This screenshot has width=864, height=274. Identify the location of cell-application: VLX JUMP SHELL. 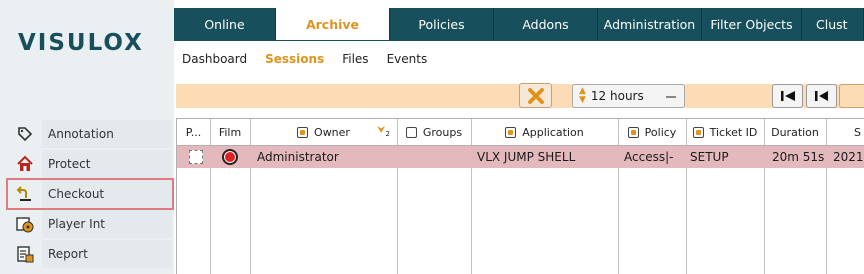
(526, 157).